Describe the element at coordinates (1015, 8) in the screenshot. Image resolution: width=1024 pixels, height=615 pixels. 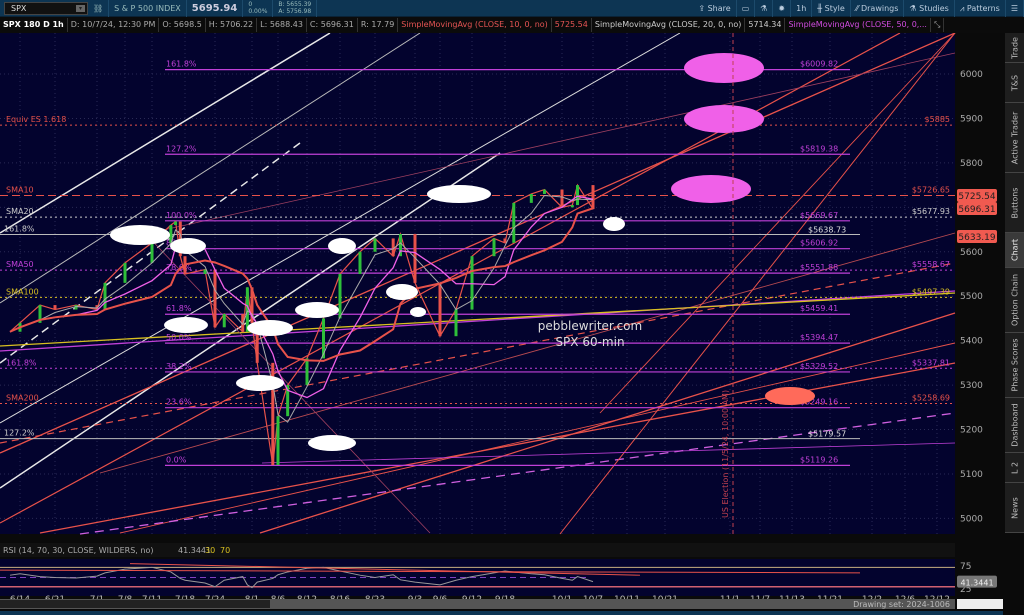
I see `menu-icon: ☰` at that location.